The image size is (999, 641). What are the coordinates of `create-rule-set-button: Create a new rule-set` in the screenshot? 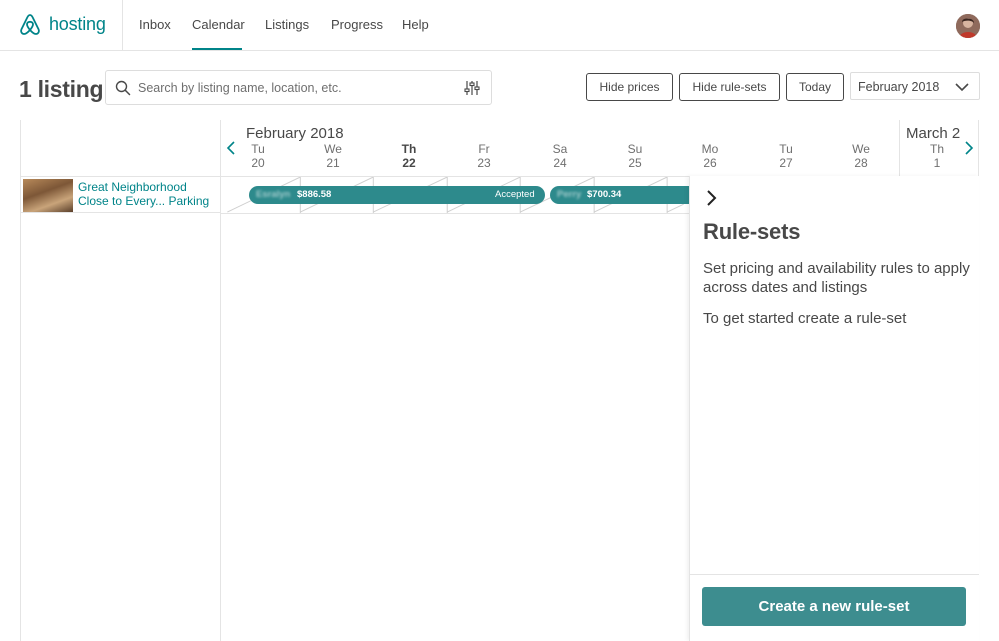 It's located at (834, 606).